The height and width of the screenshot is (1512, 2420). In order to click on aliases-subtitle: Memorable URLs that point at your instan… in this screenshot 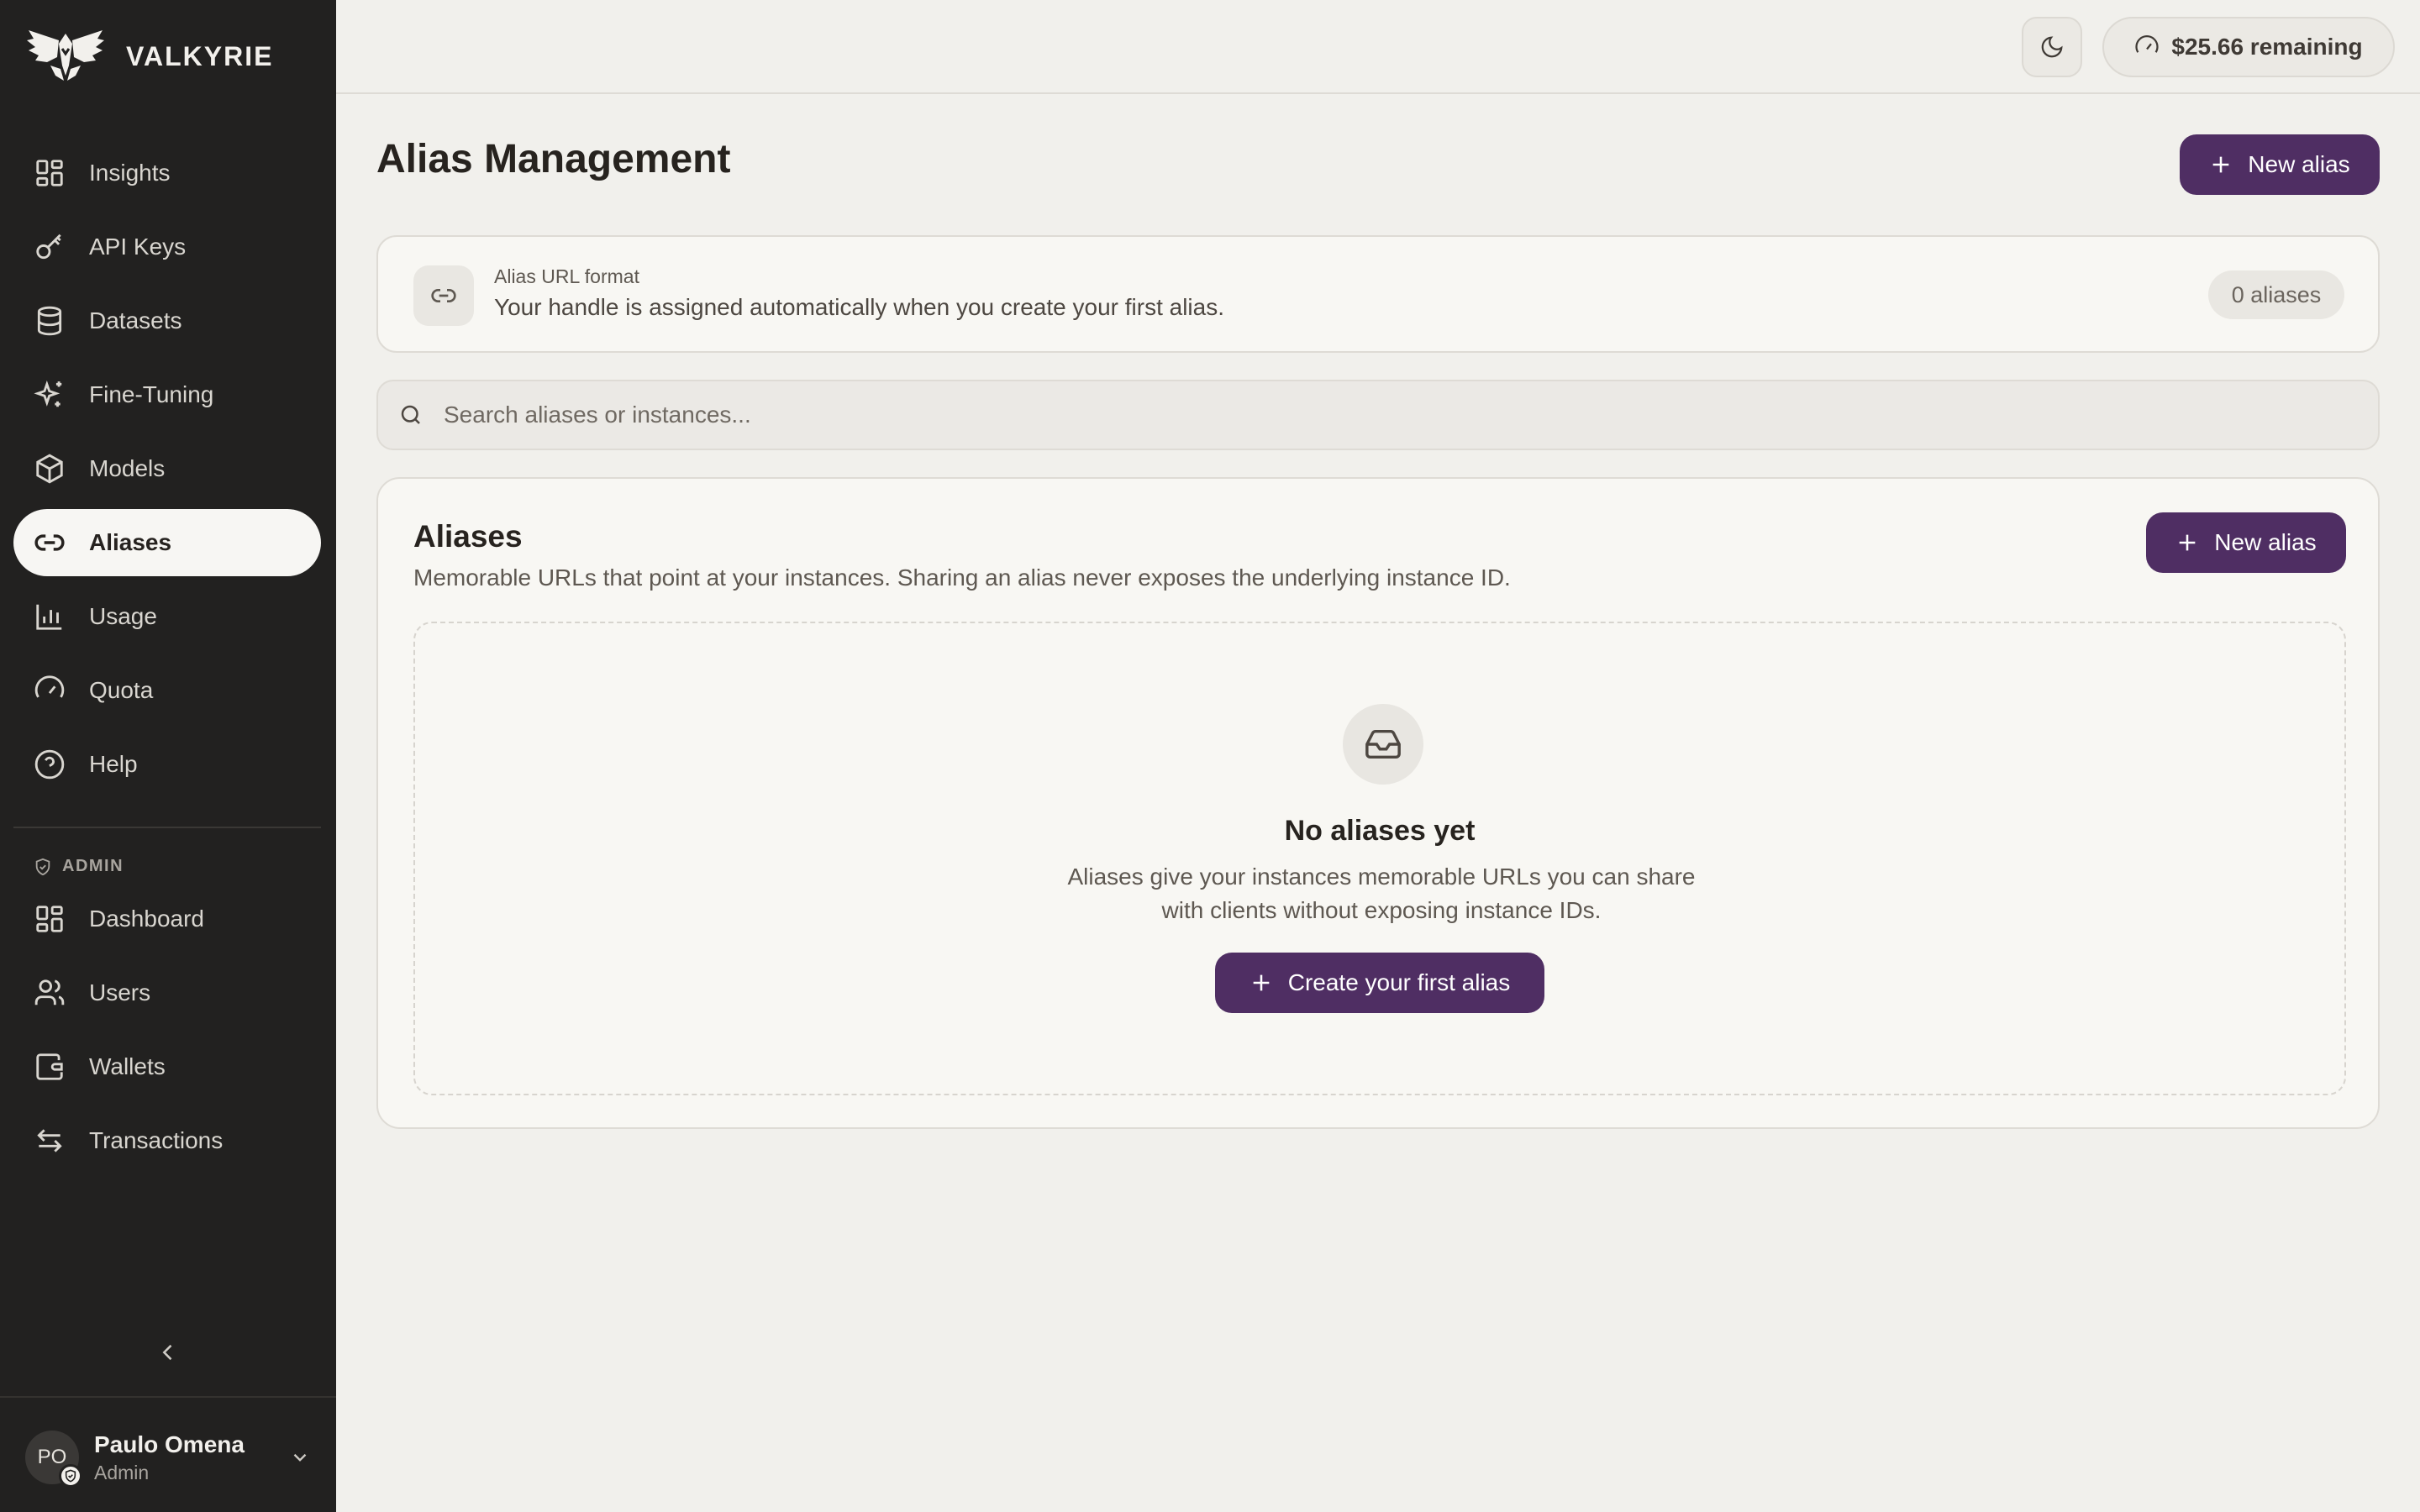, I will do `click(962, 577)`.